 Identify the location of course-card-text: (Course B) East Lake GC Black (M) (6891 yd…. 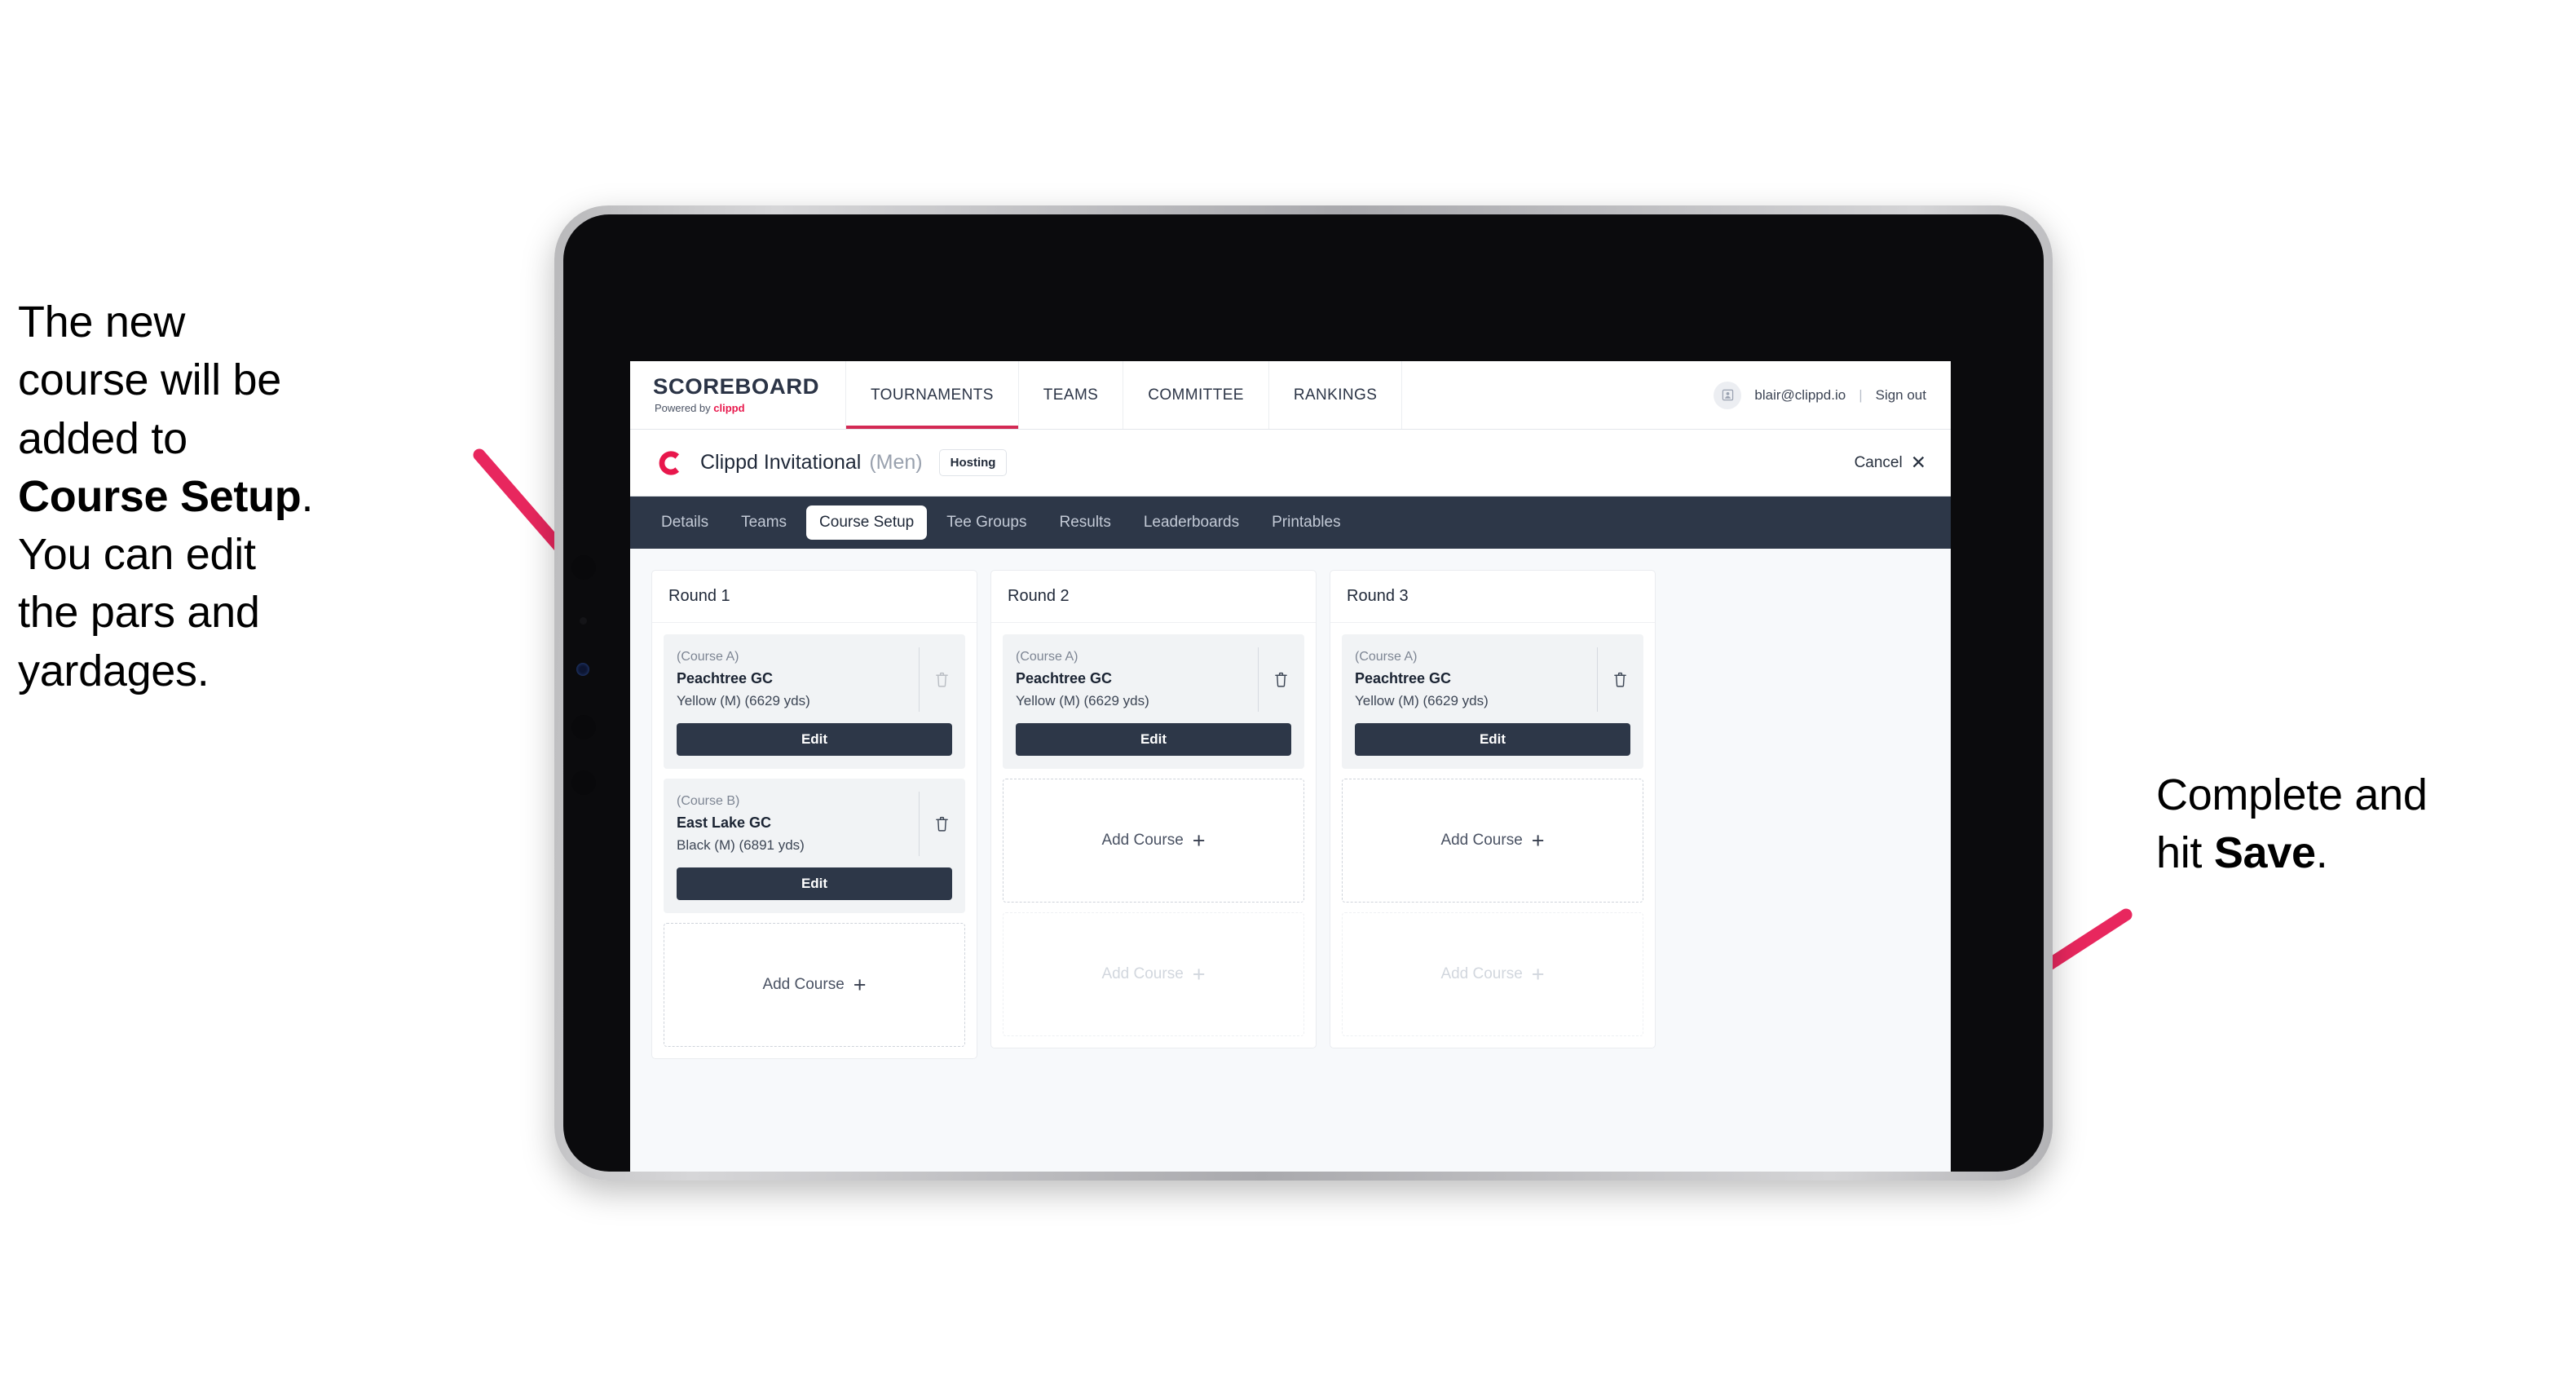
(793, 824).